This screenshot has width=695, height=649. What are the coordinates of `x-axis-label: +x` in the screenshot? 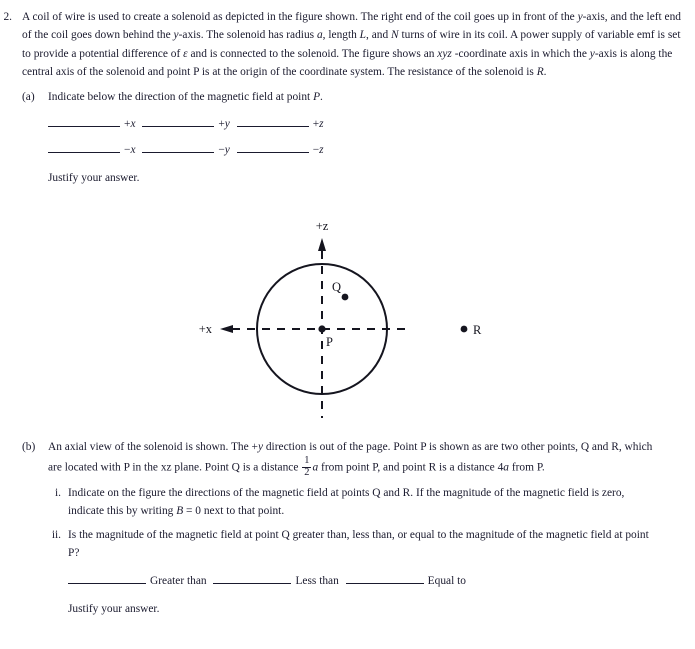 It's located at (206, 329).